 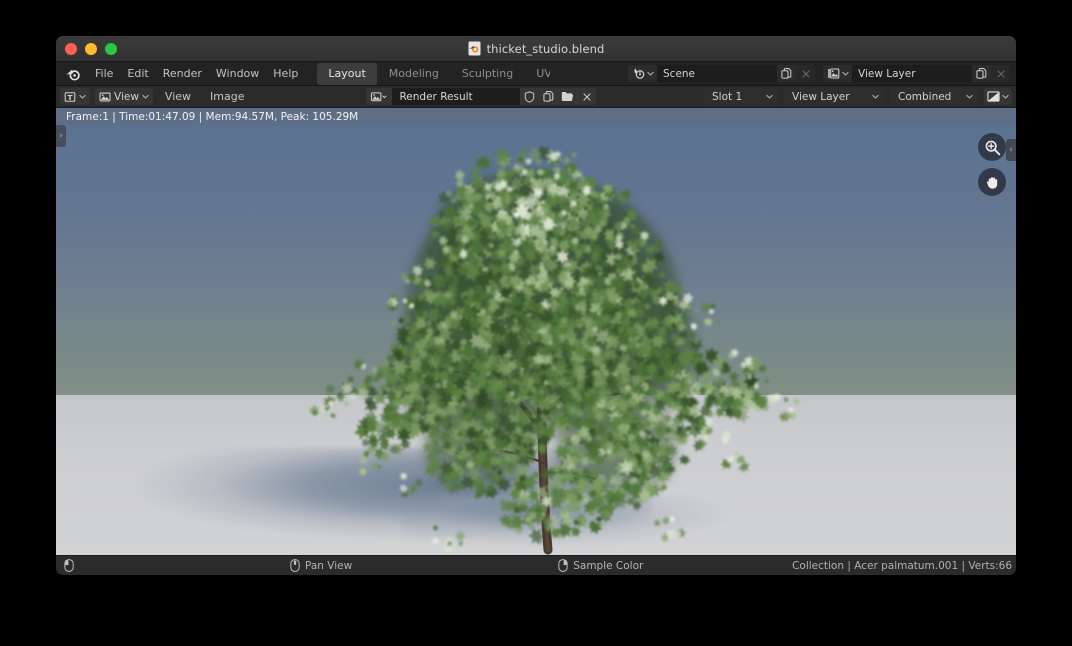 I want to click on image-new-button, so click(x=549, y=96).